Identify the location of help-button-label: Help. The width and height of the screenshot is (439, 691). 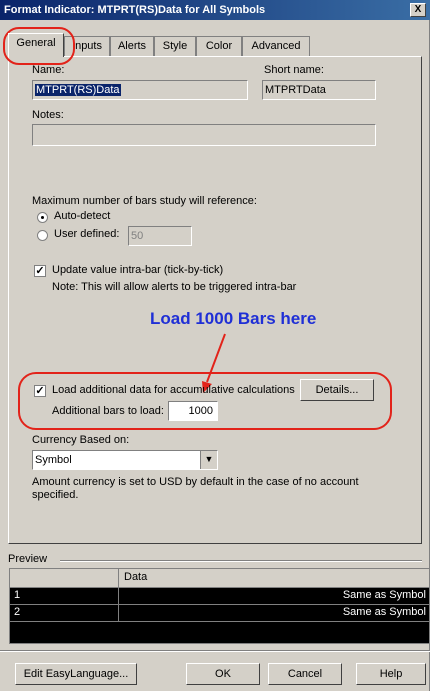
(391, 674).